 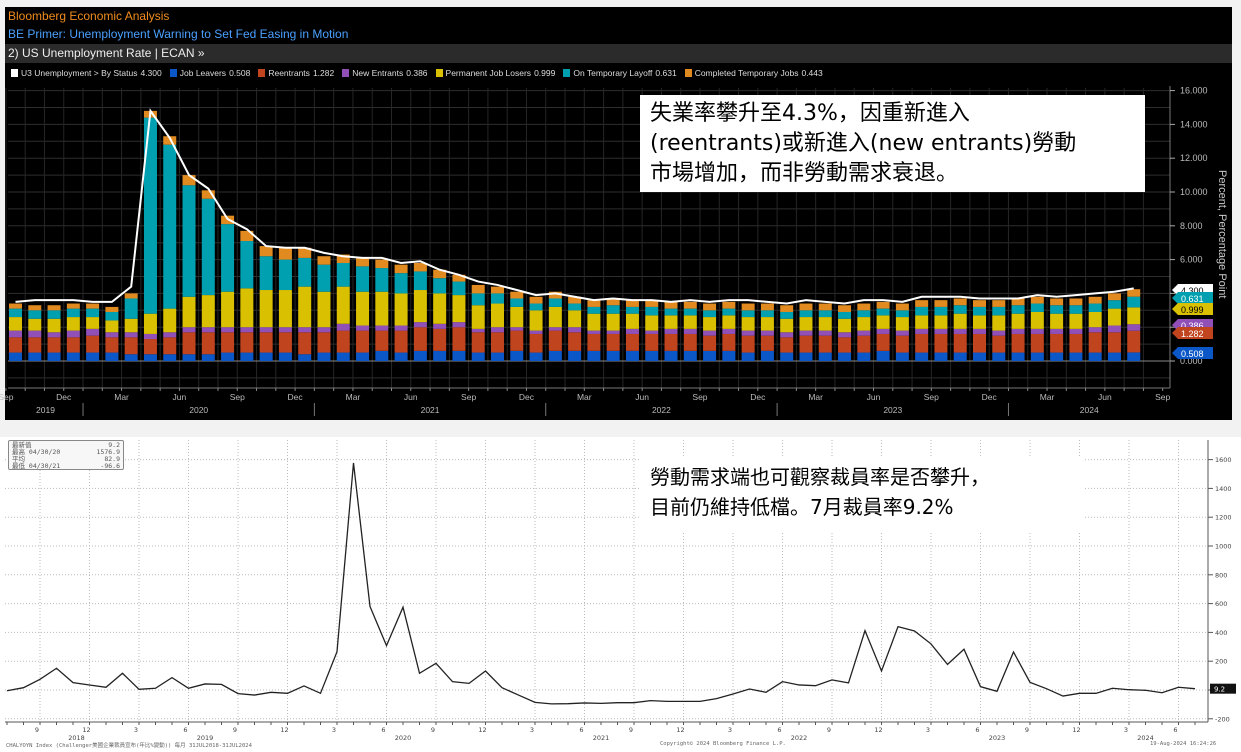 What do you see at coordinates (1194, 192) in the screenshot?
I see `y-tick-label: 10.000` at bounding box center [1194, 192].